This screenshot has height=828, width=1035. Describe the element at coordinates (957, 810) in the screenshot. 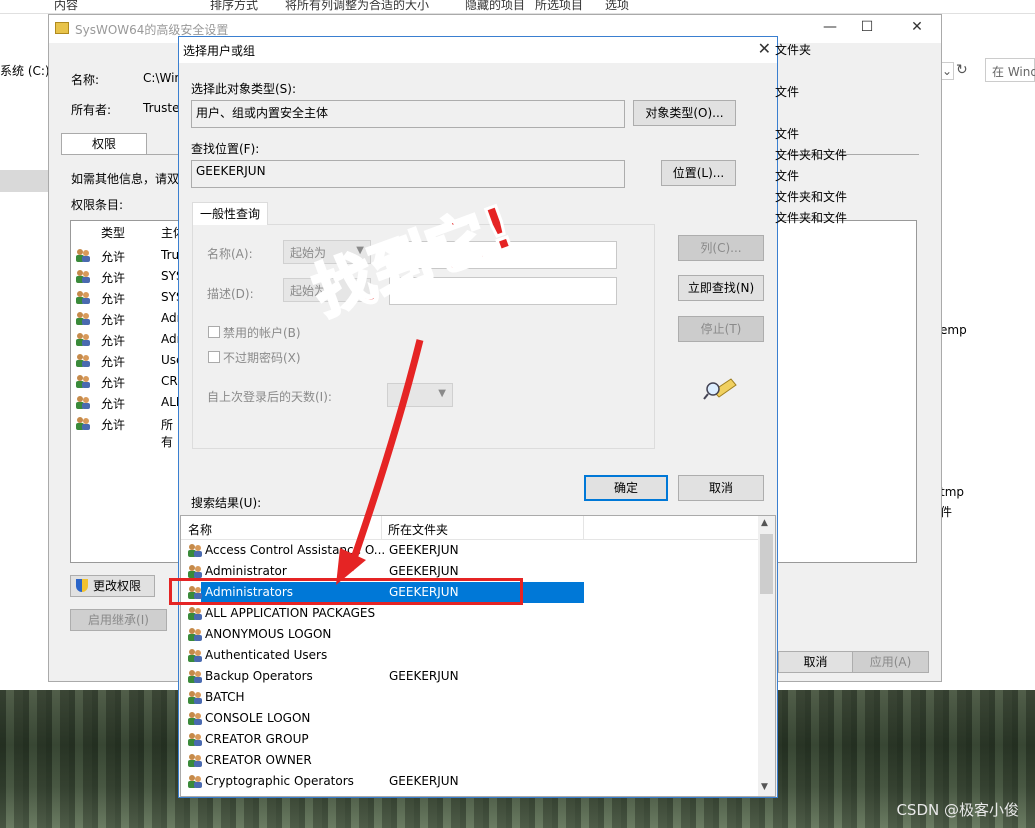

I see `watermark: CSDN @极客小俊` at that location.